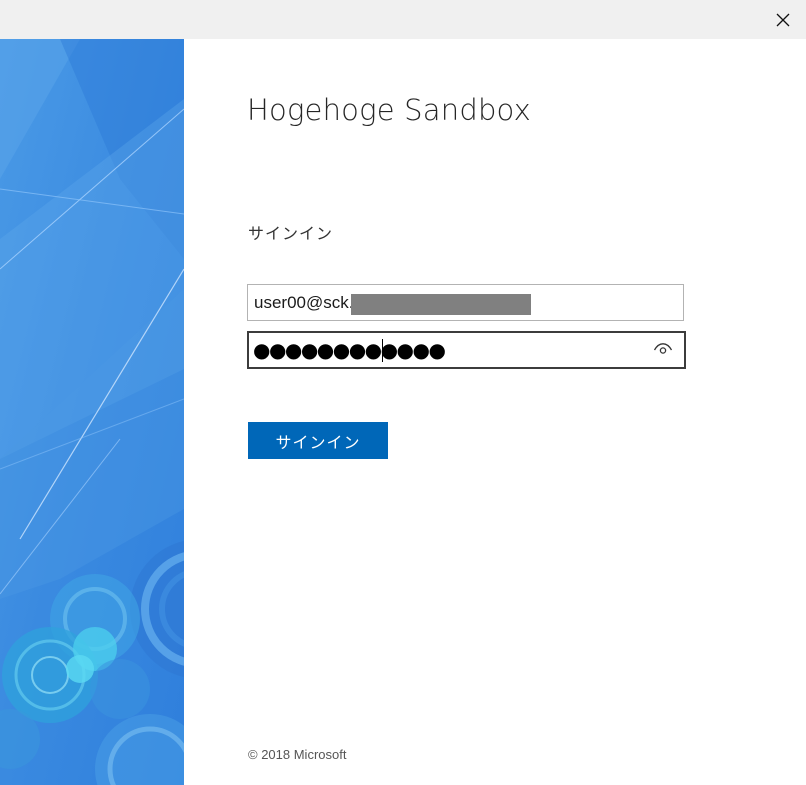 The height and width of the screenshot is (785, 806). I want to click on signin-button: サインイン, so click(318, 440).